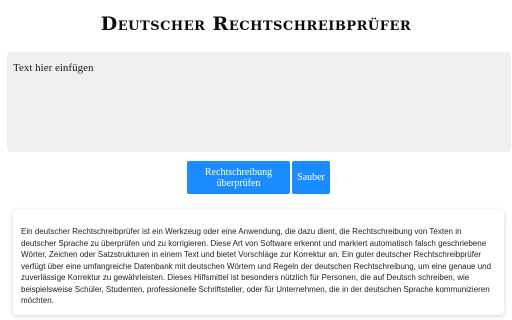 This screenshot has height=320, width=512. Describe the element at coordinates (311, 177) in the screenshot. I see `clear-button: Sauber` at that location.